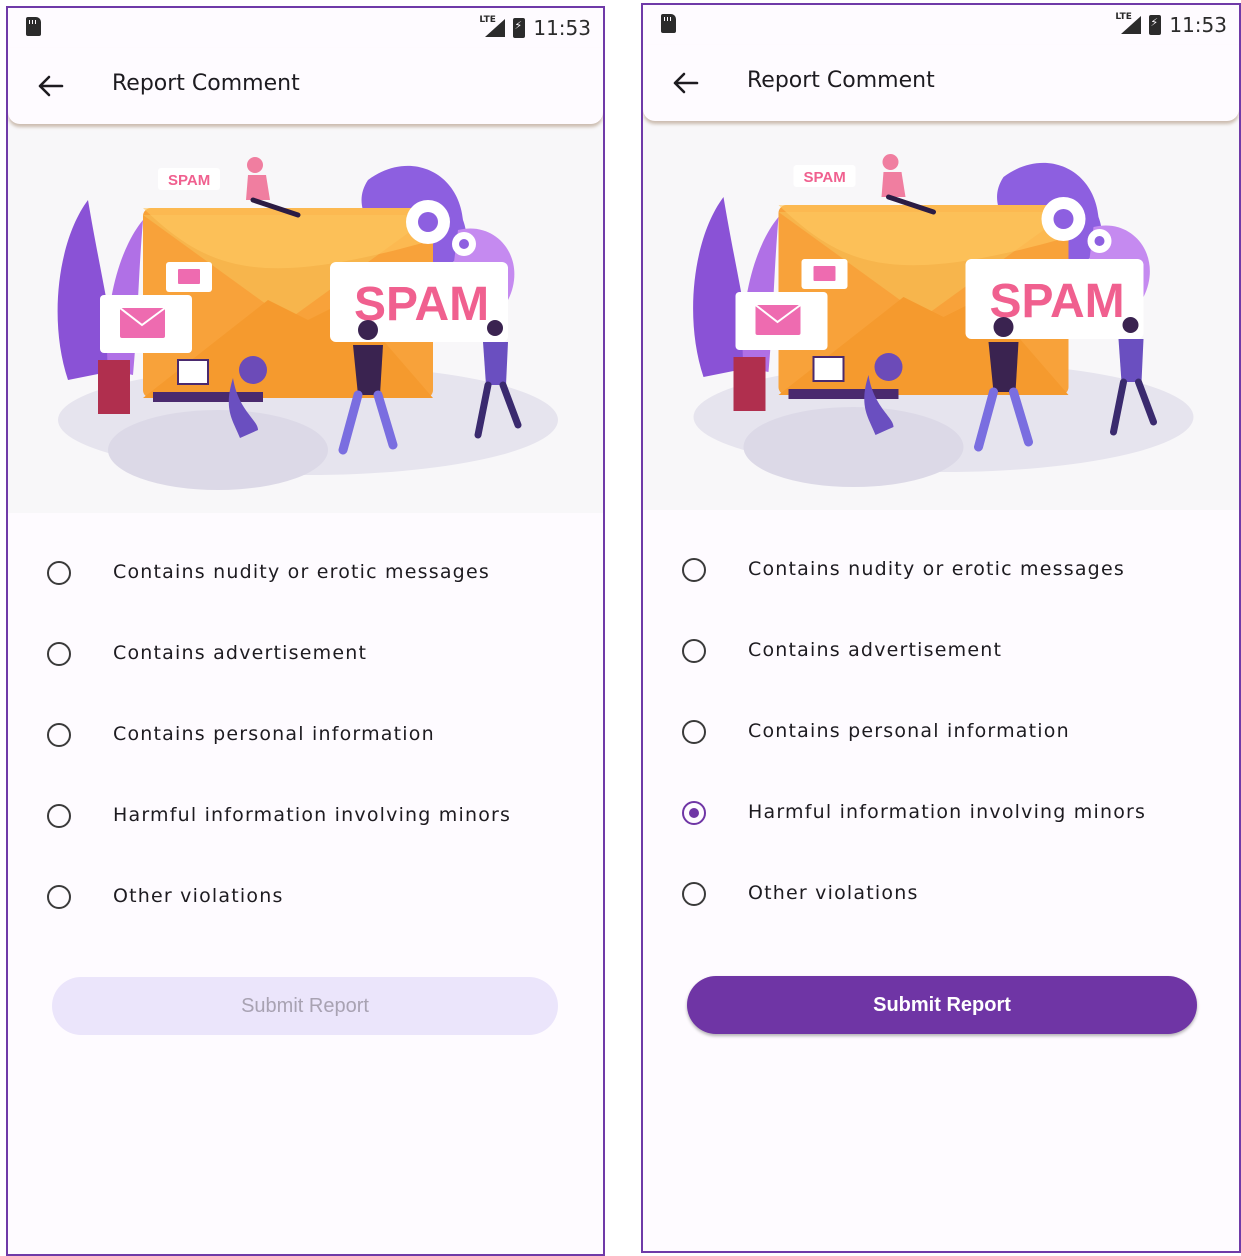 The height and width of the screenshot is (1256, 1241). What do you see at coordinates (694, 813) in the screenshot?
I see `radio-button-selected` at bounding box center [694, 813].